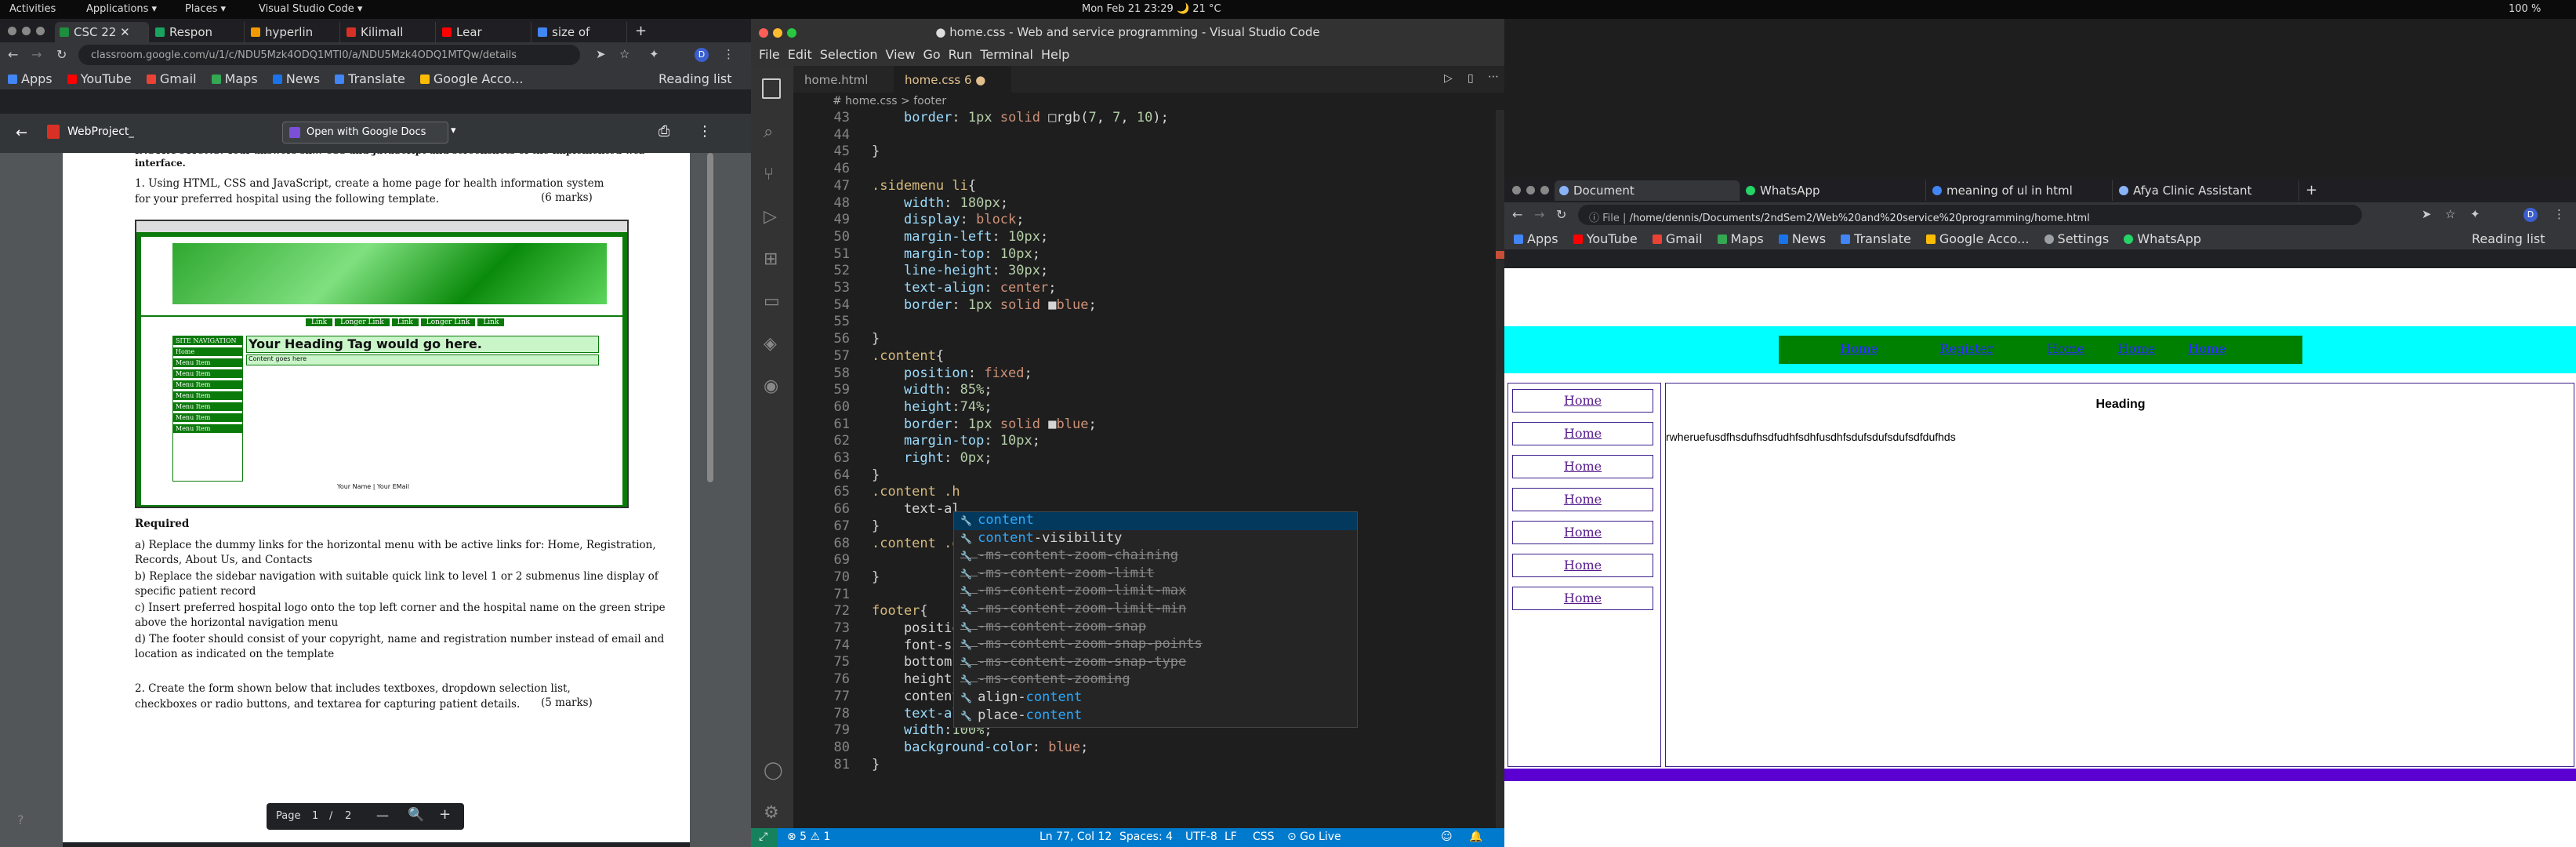 Image resolution: width=2576 pixels, height=847 pixels. I want to click on tab-responses: Respon, so click(198, 32).